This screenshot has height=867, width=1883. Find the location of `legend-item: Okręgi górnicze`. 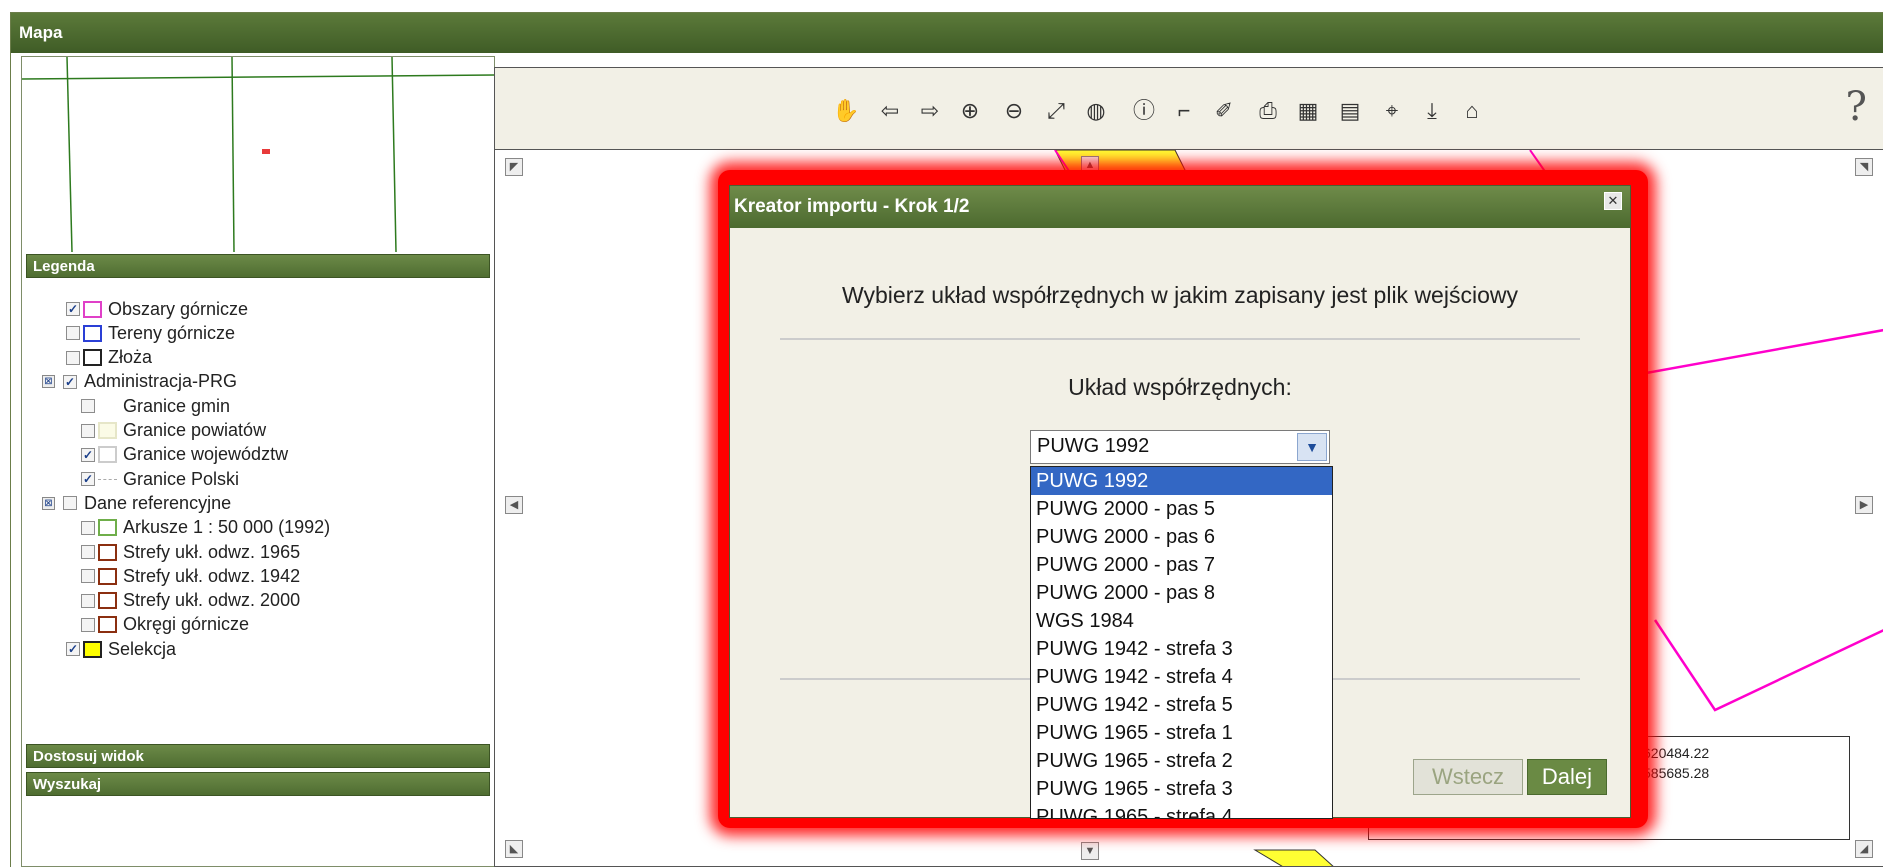

legend-item: Okręgi górnicze is located at coordinates (165, 625).